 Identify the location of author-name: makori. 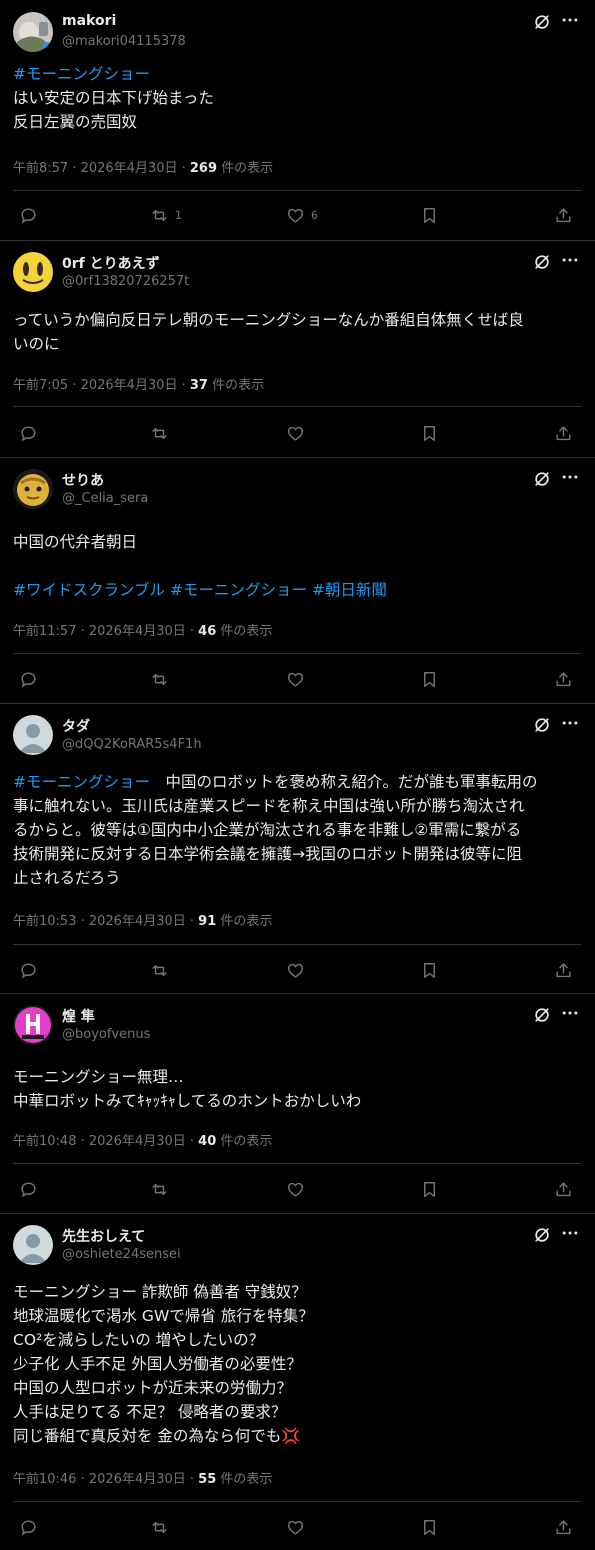
(89, 21).